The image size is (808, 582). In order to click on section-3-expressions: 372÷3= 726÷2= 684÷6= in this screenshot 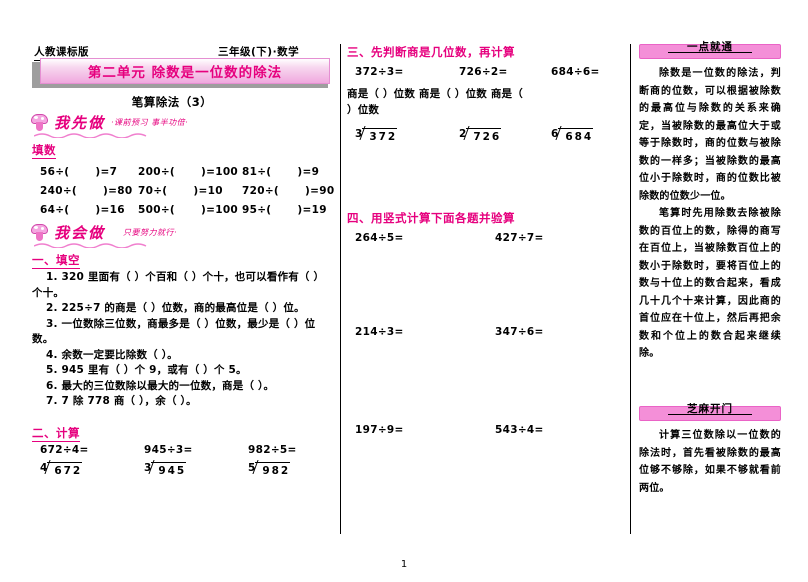, I will do `click(490, 72)`.